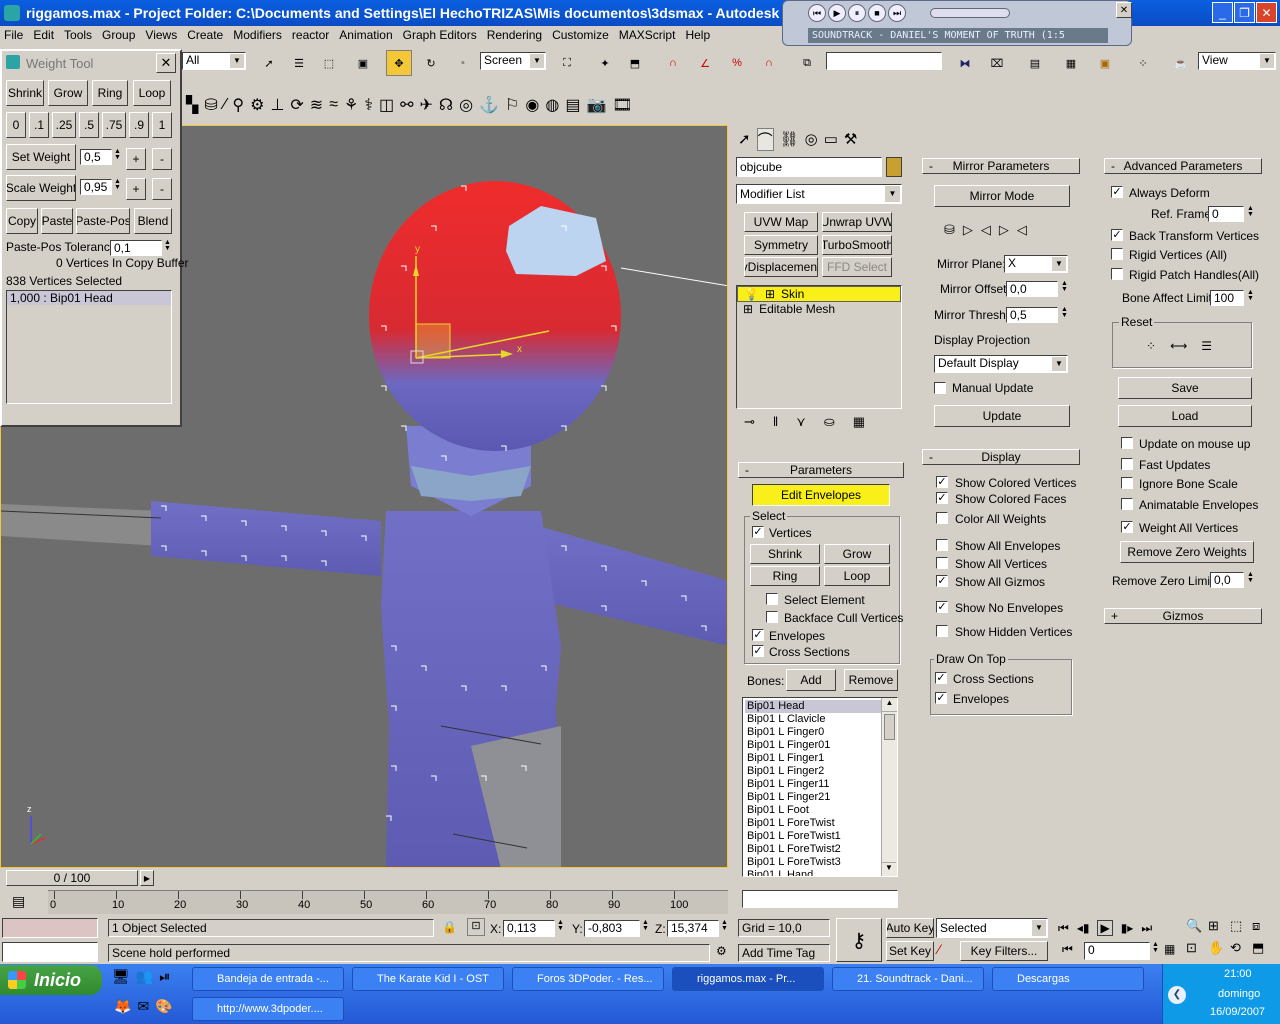 The width and height of the screenshot is (1280, 1024). I want to click on paste-blue-bones-icon: ◁, so click(1022, 231).